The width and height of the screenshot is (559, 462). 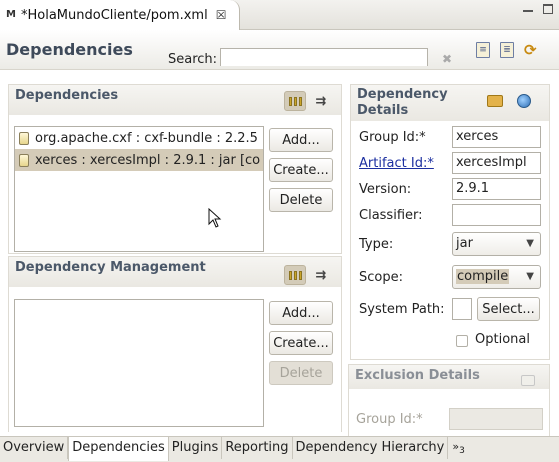 I want to click on list-item-label: xerces : xercesImpl : 2.9.1 : jar [co, so click(x=148, y=160).